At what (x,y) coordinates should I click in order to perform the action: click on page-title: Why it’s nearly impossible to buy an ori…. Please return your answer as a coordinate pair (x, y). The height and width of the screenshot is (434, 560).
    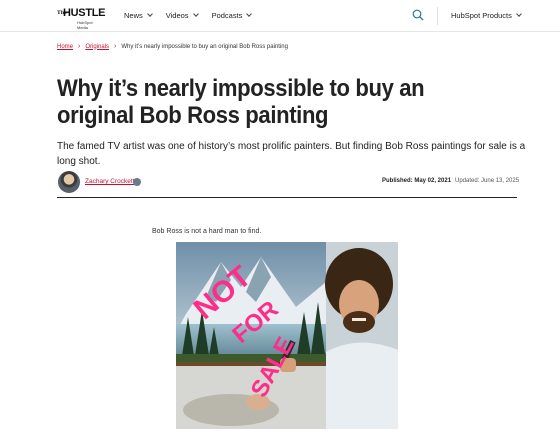
    Looking at the image, I should click on (241, 102).